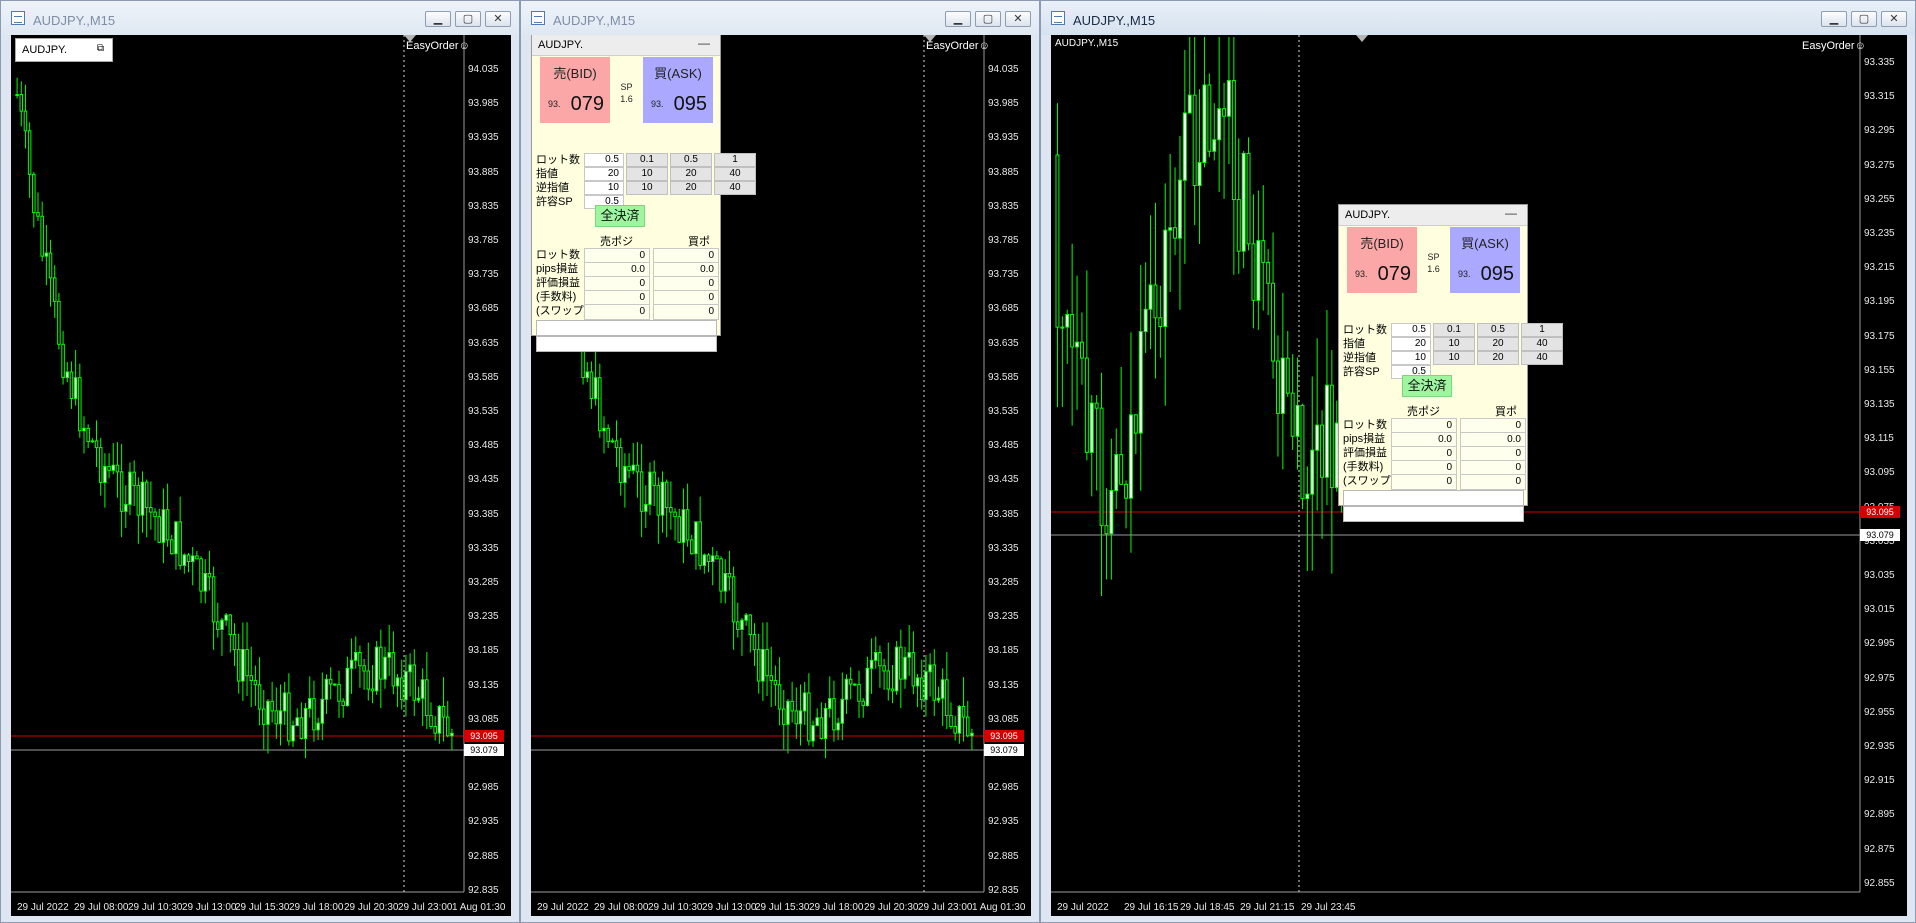 Image resolution: width=1916 pixels, height=923 pixels. I want to click on sell-position-value: 0, so click(1424, 482).